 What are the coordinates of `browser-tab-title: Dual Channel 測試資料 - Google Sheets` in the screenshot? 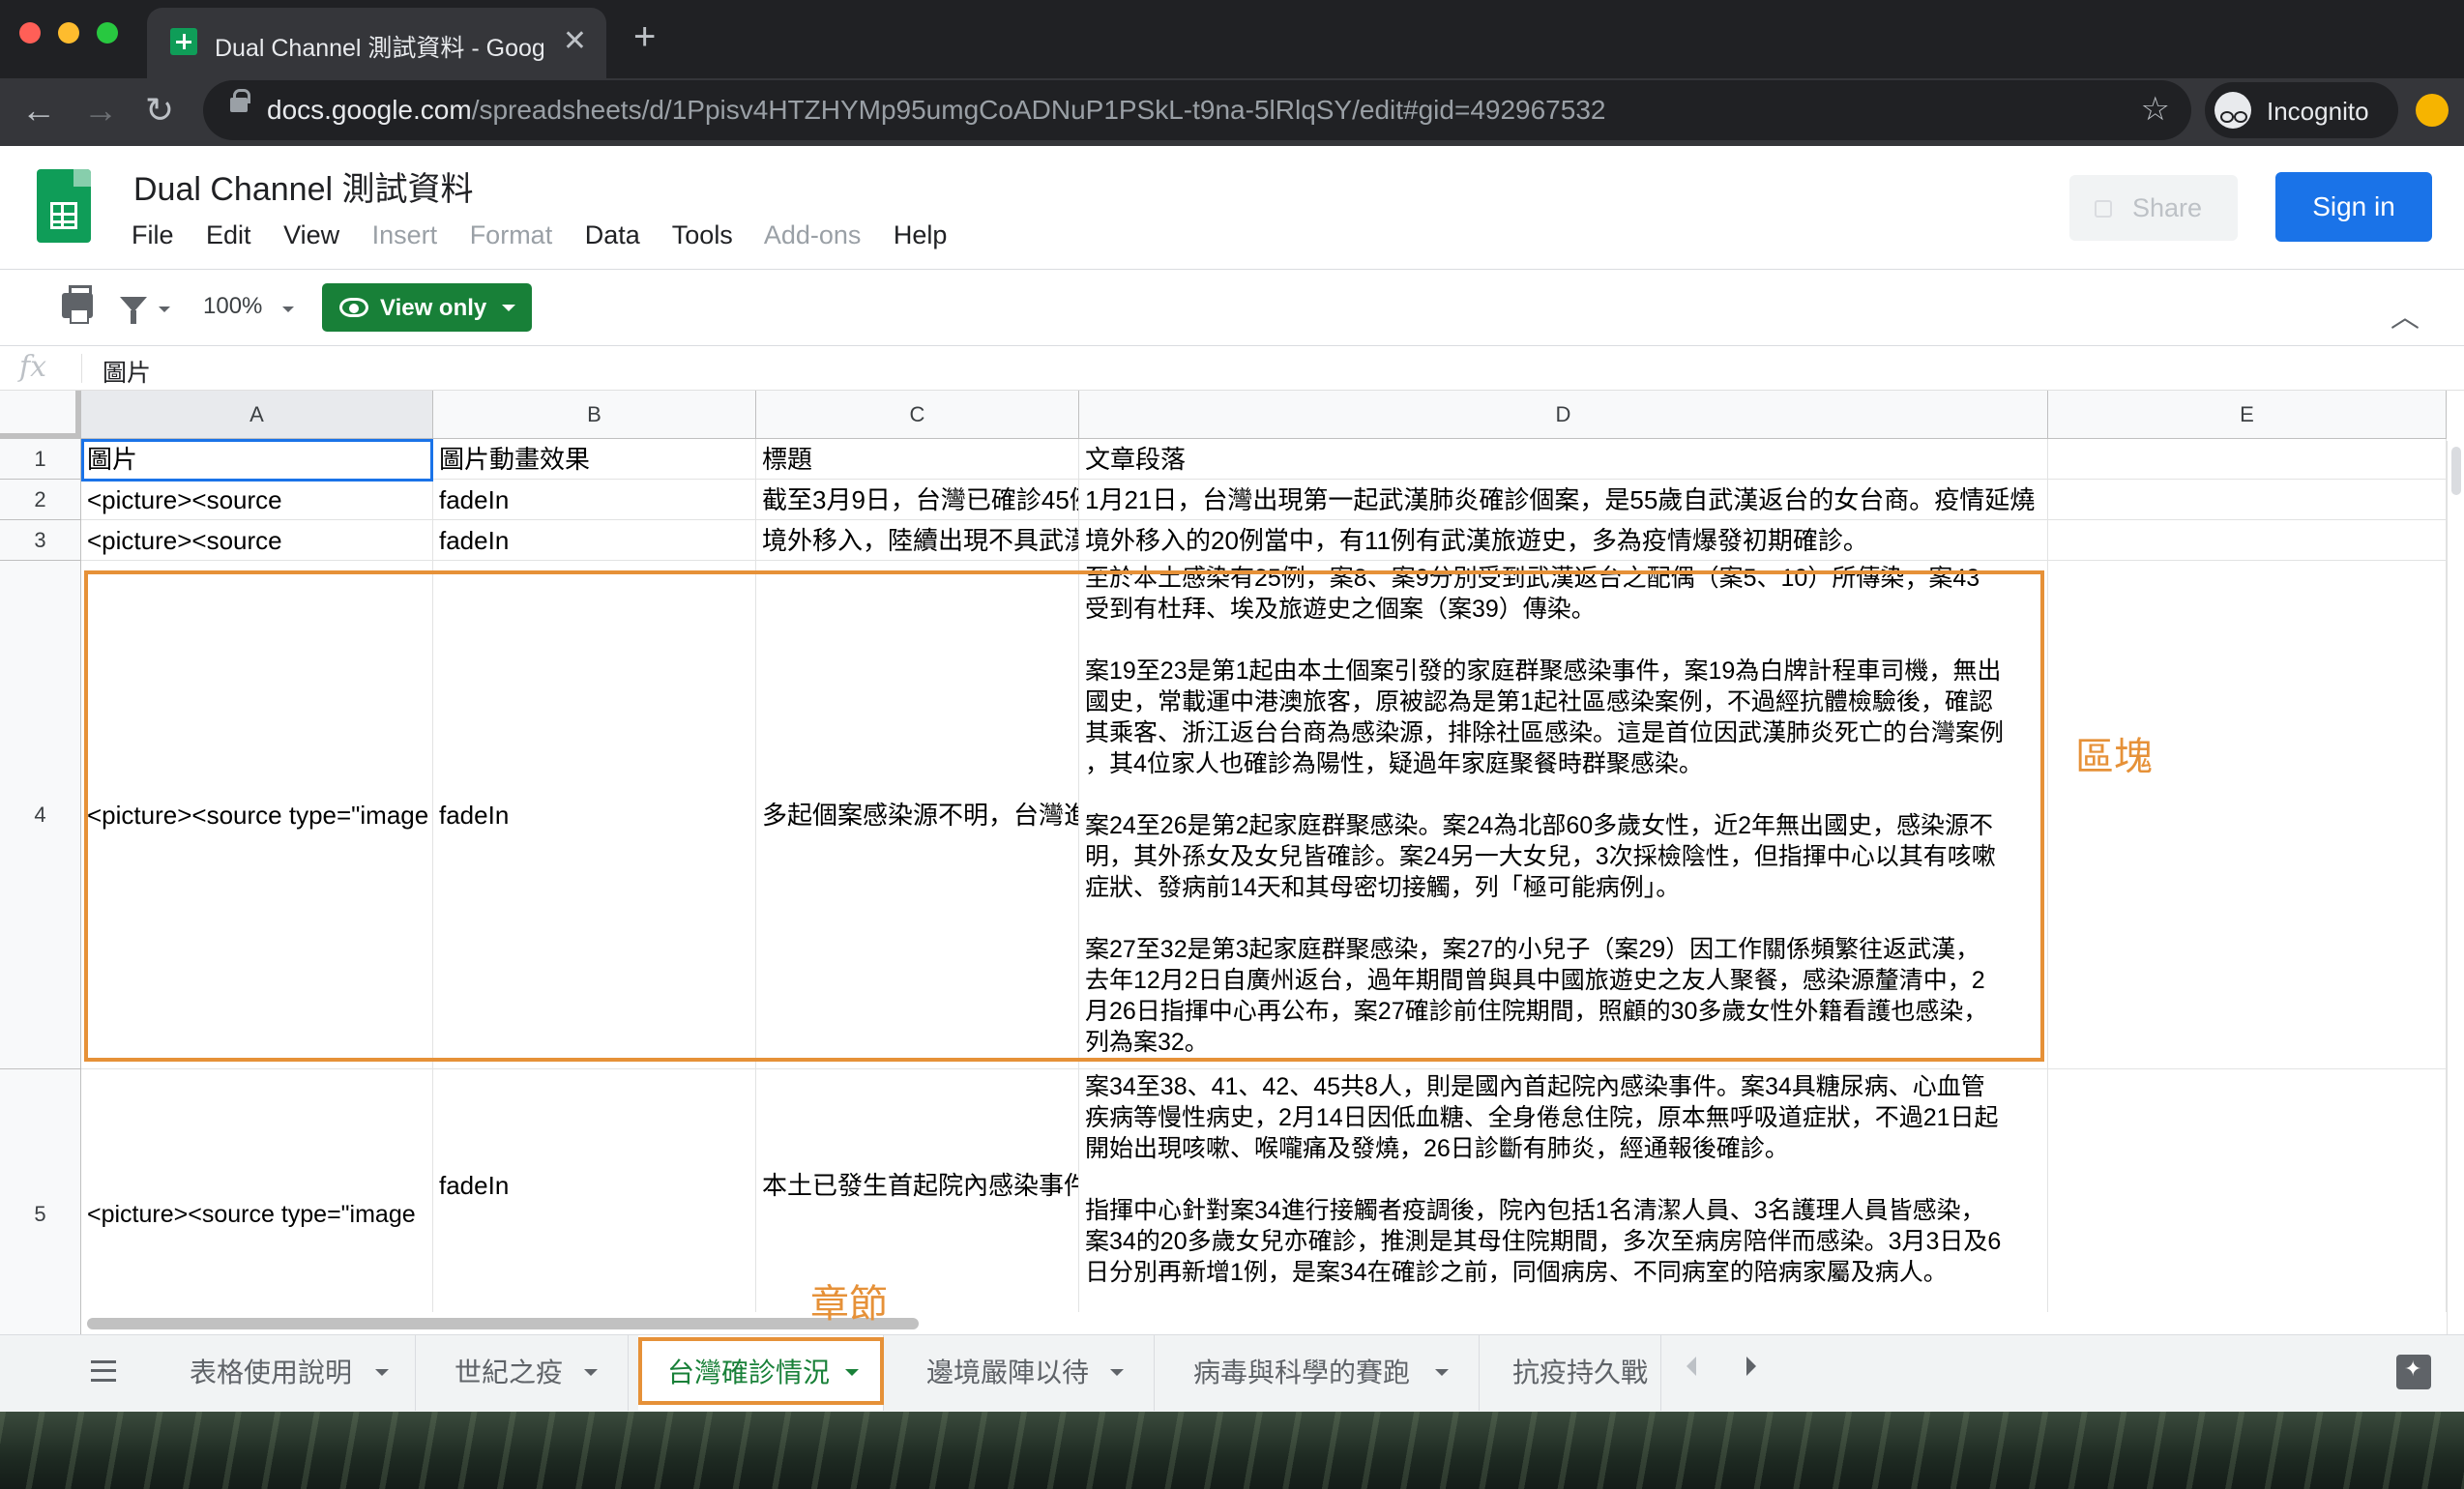 It's located at (379, 48).